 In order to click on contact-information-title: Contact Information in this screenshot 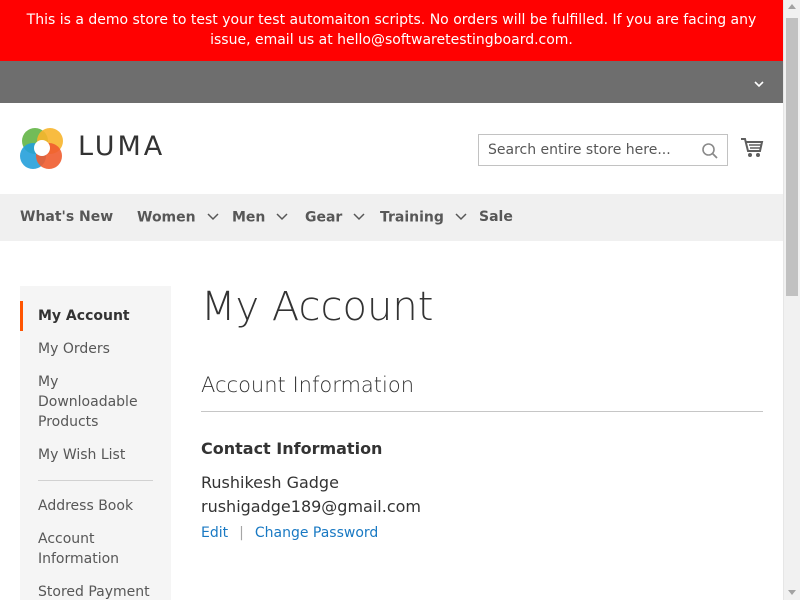, I will do `click(292, 448)`.